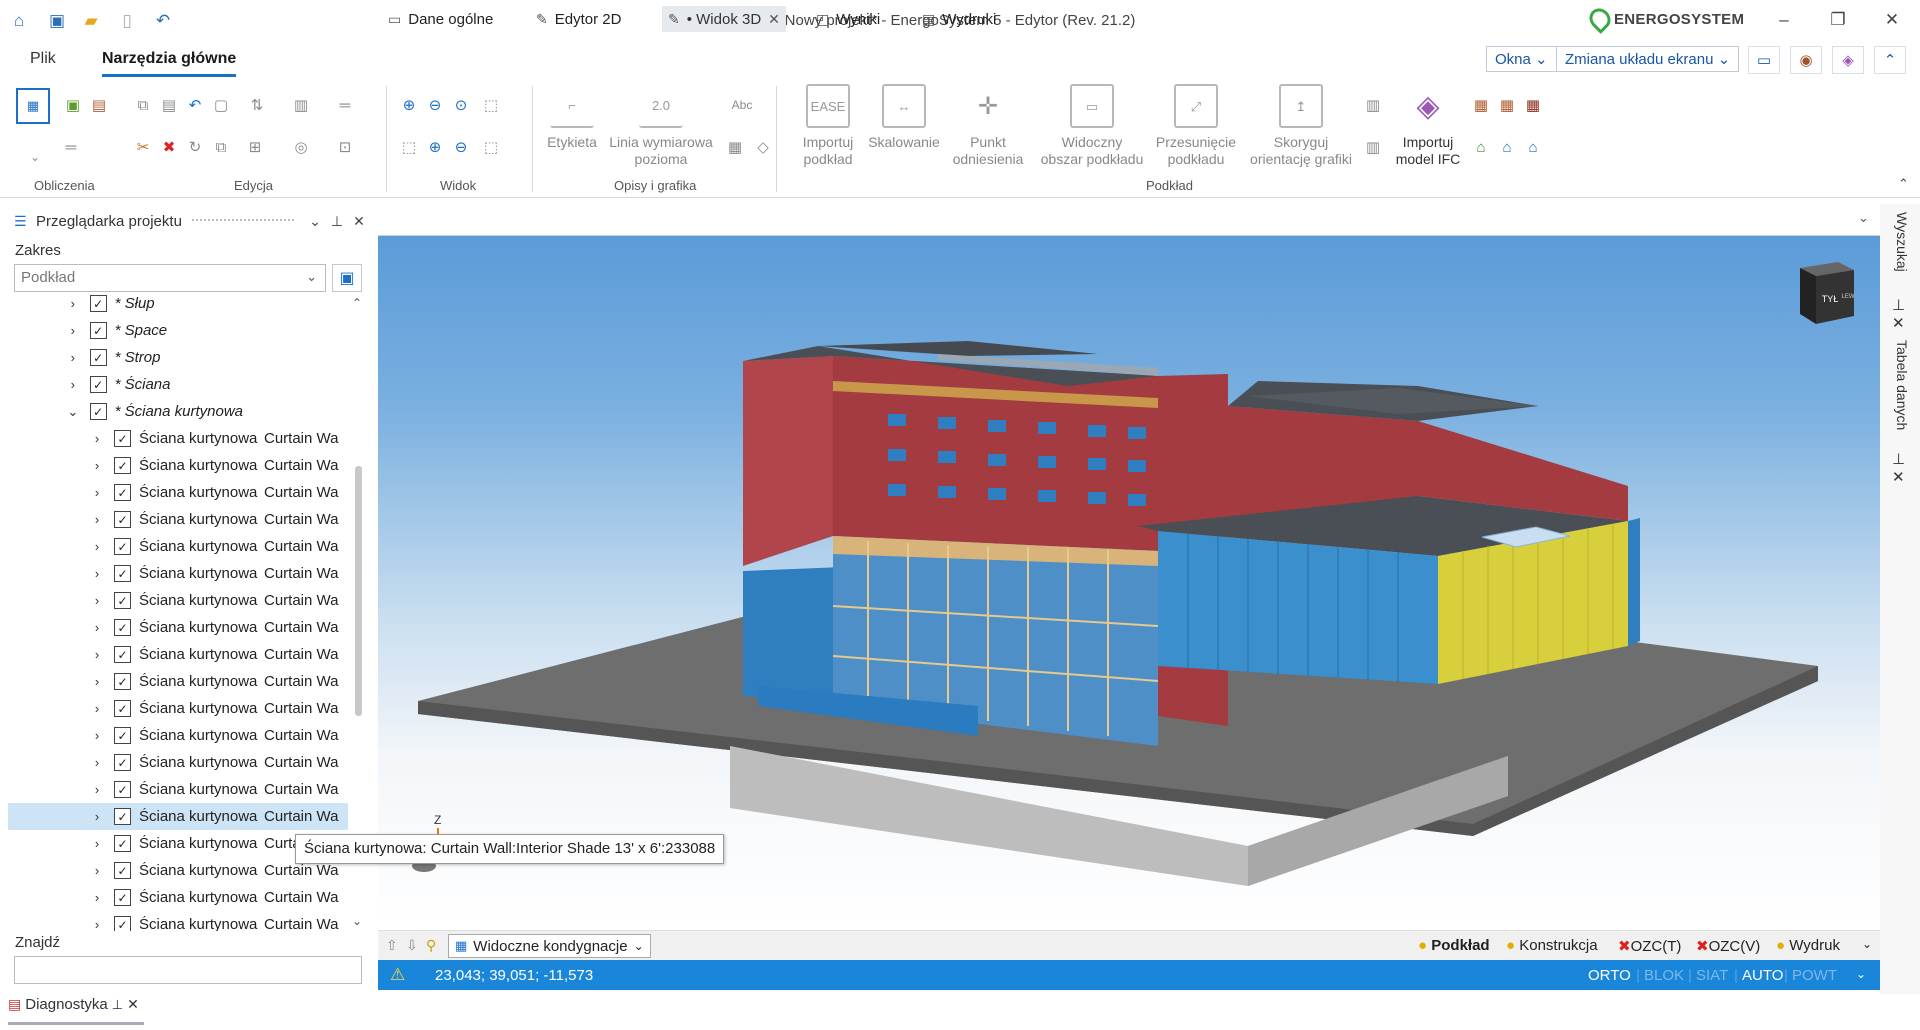  What do you see at coordinates (1863, 218) in the screenshot?
I see `tabs-dropdown-icon: ⌄` at bounding box center [1863, 218].